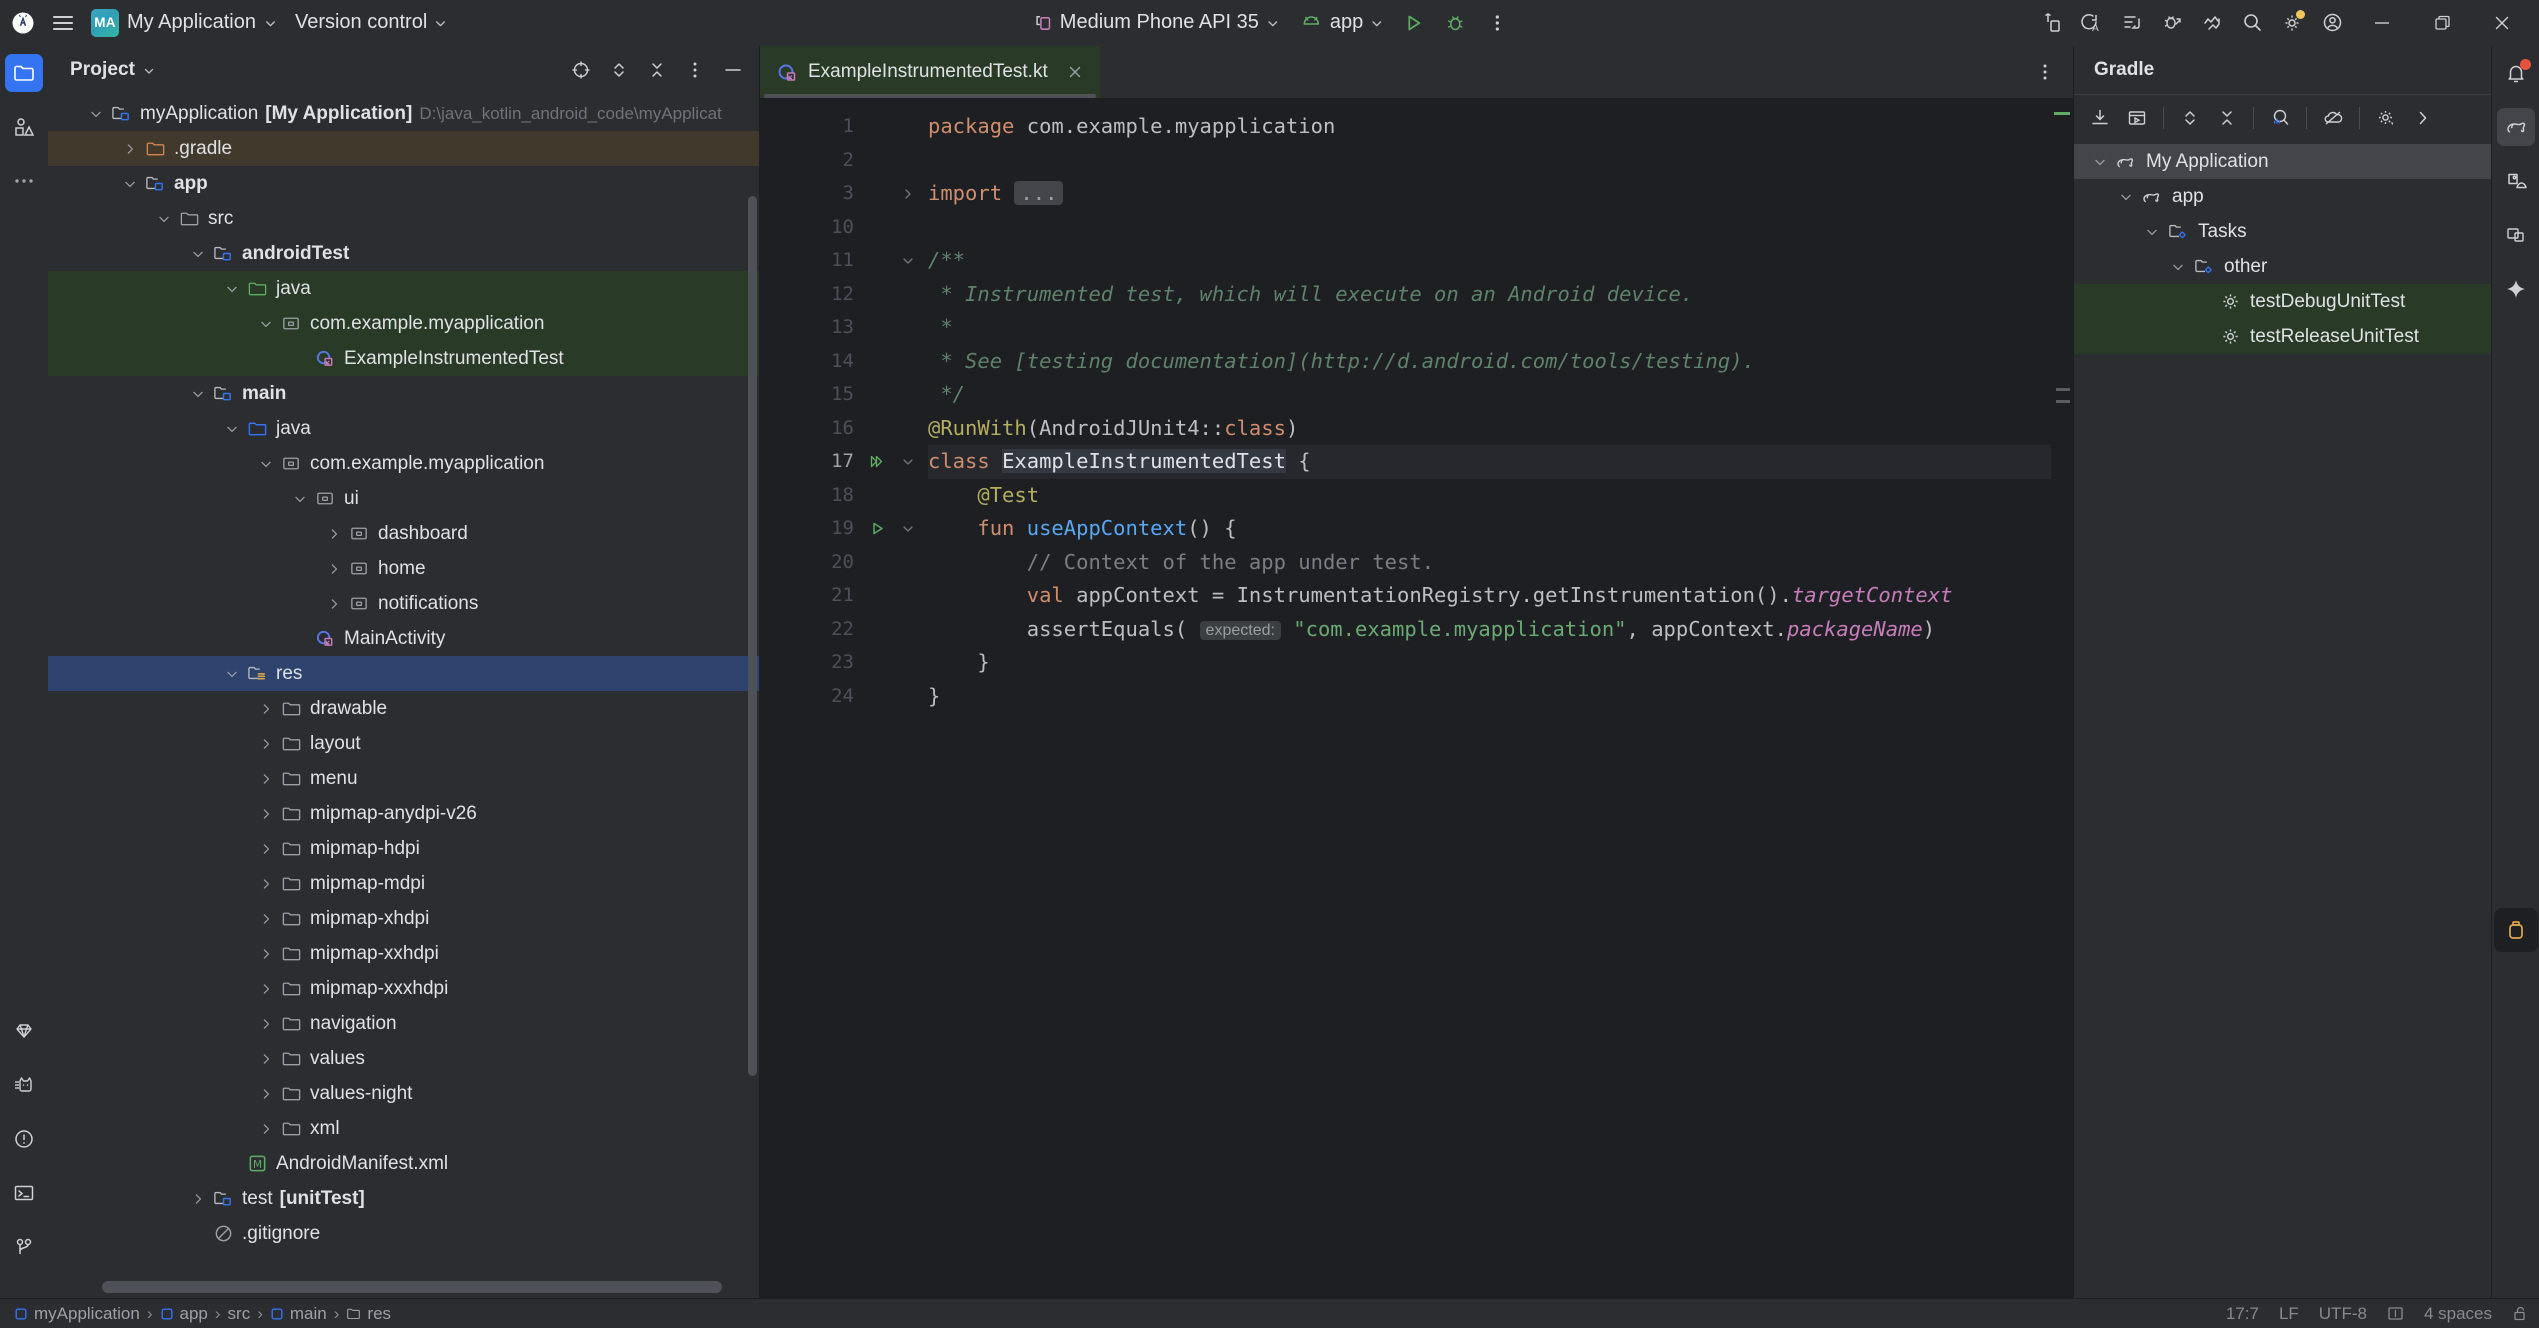 The image size is (2539, 1328). Describe the element at coordinates (403, 918) in the screenshot. I see `tree-item-mipmap-xhdpi: mipmap-xhdpi` at that location.